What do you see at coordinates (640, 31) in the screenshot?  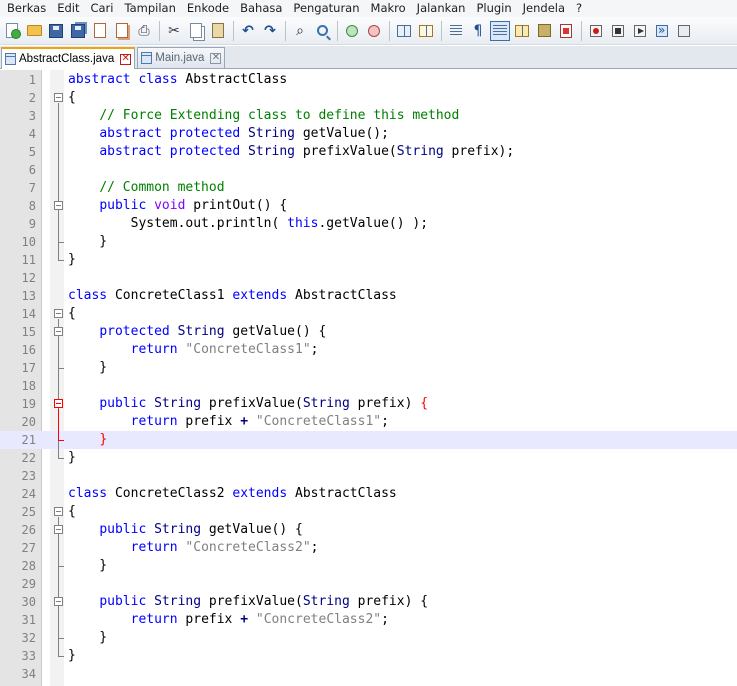 I see `macro-play-icon` at bounding box center [640, 31].